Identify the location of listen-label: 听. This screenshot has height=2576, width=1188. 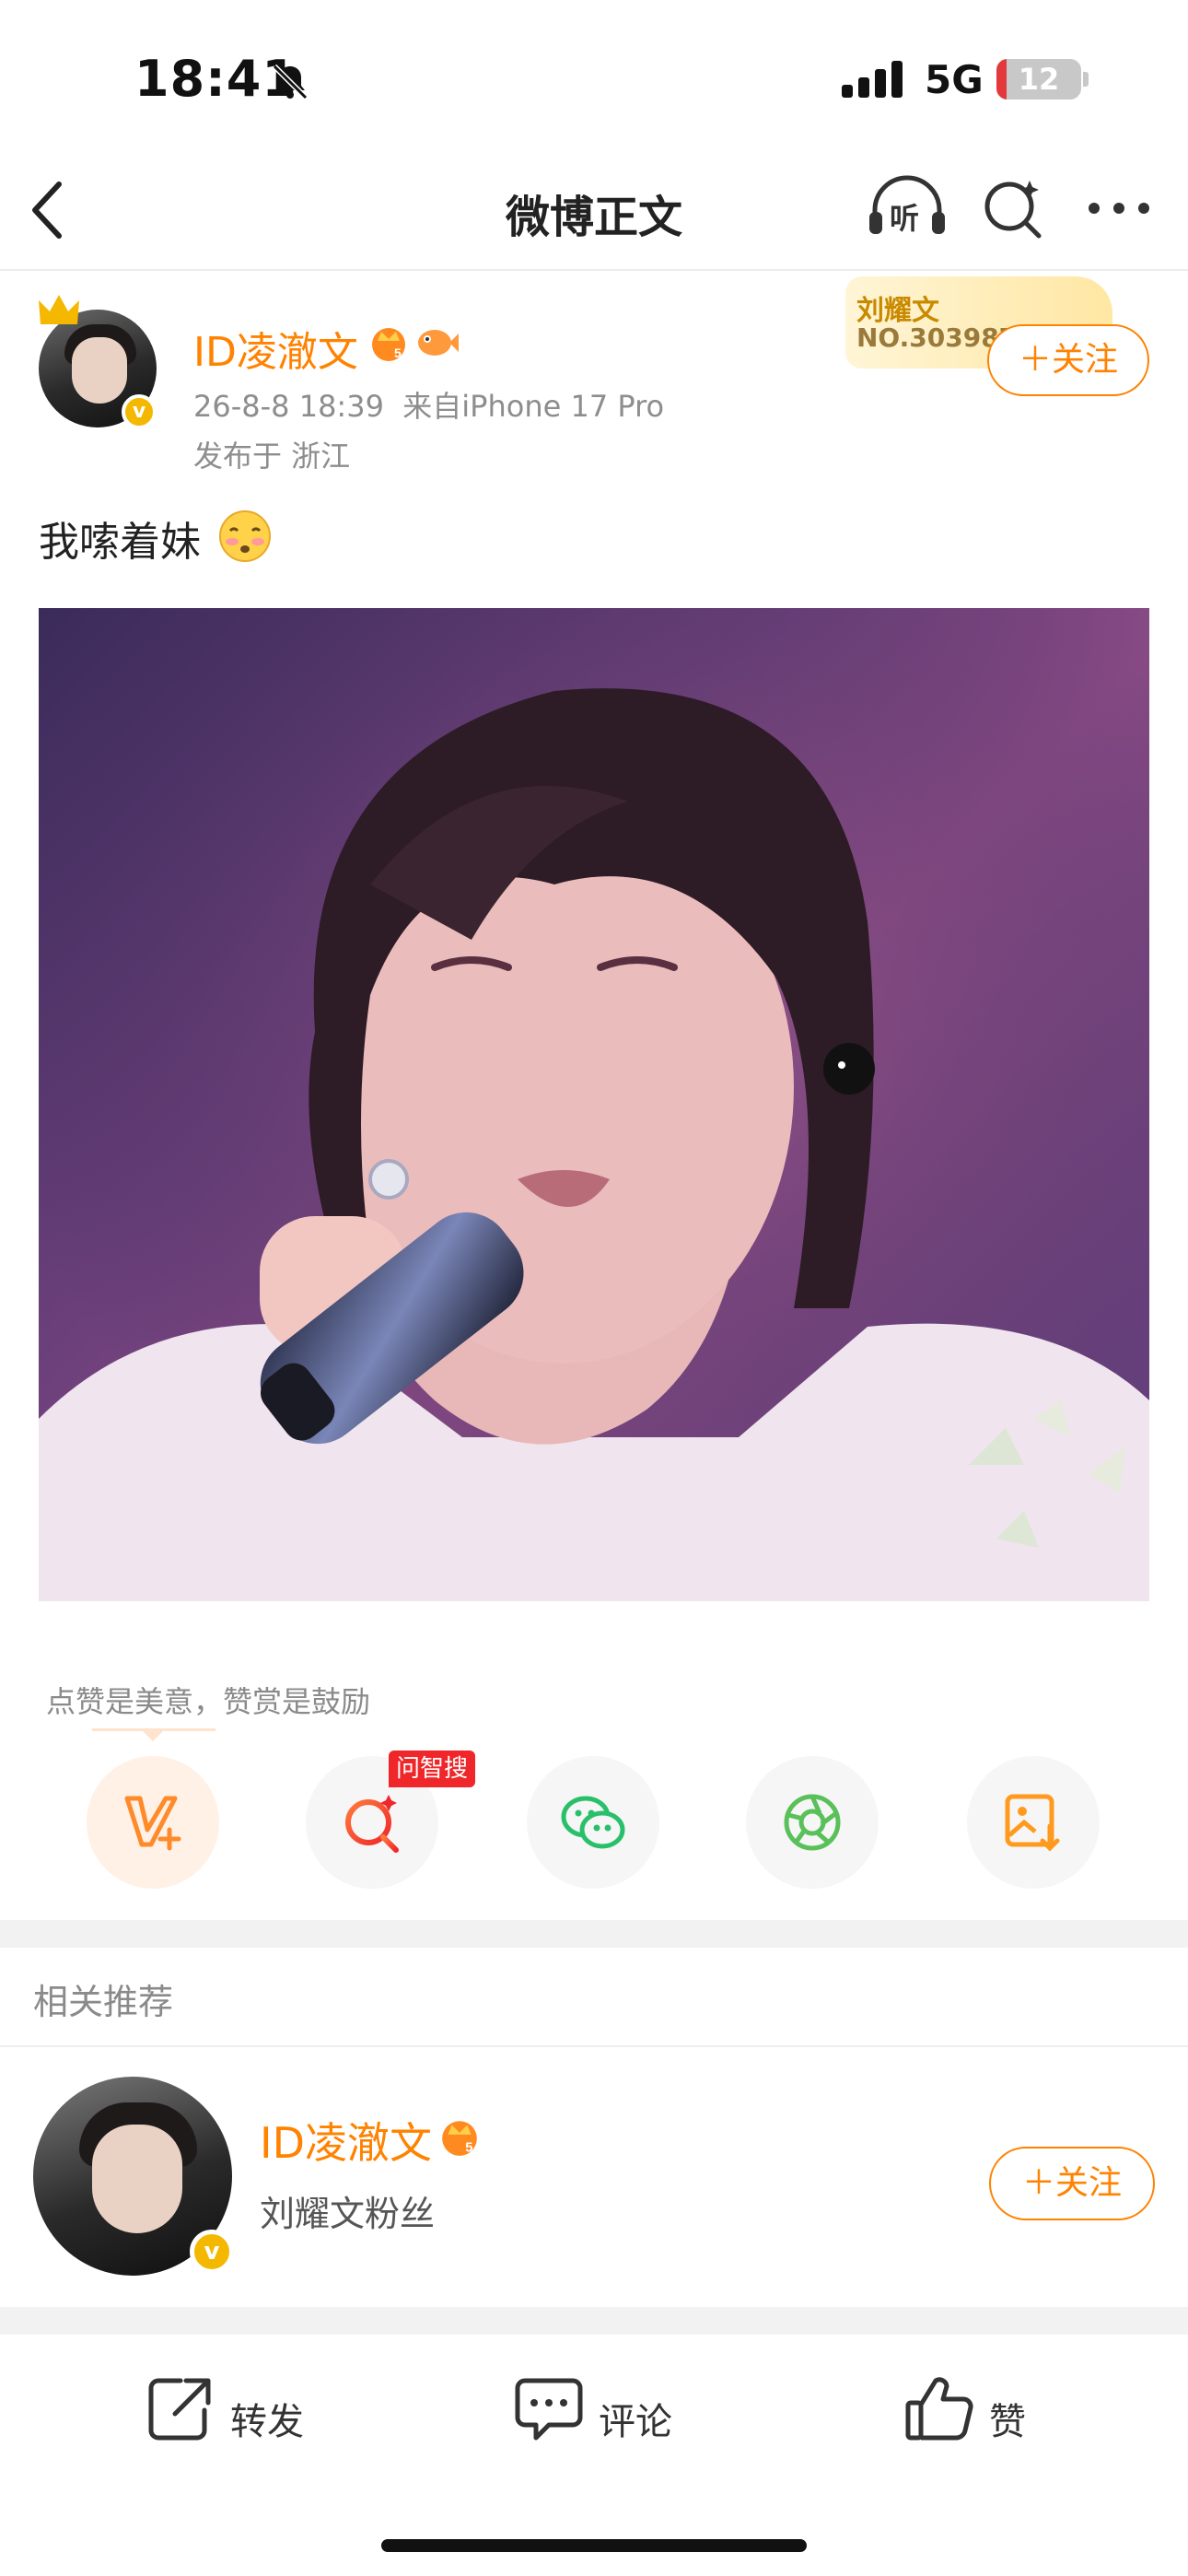
(905, 218).